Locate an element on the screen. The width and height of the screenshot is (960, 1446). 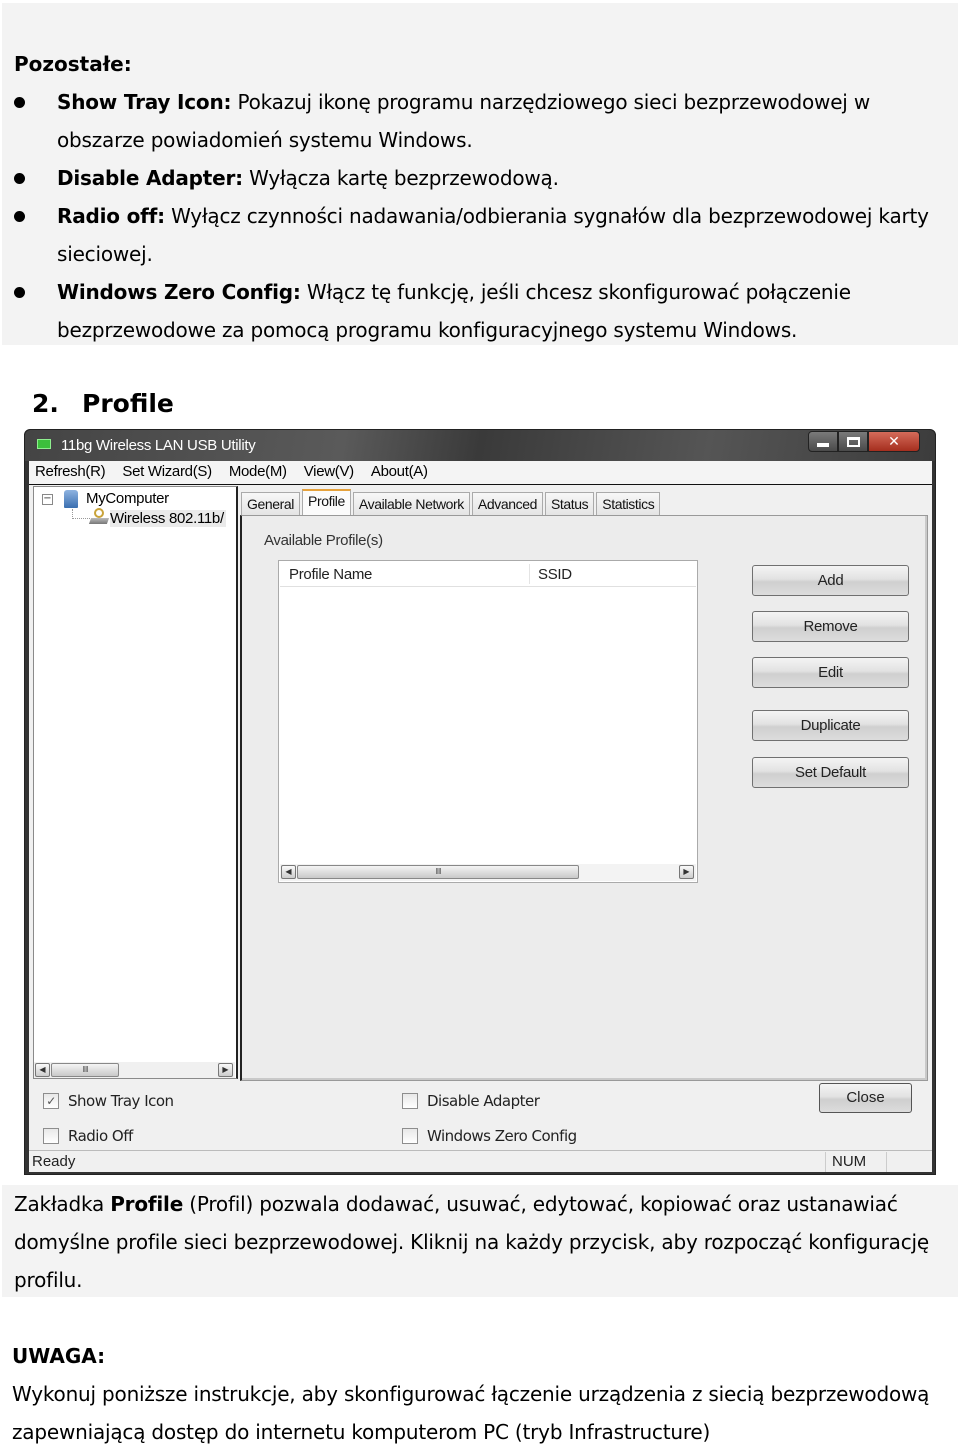
window-close-button: ✕ is located at coordinates (894, 441).